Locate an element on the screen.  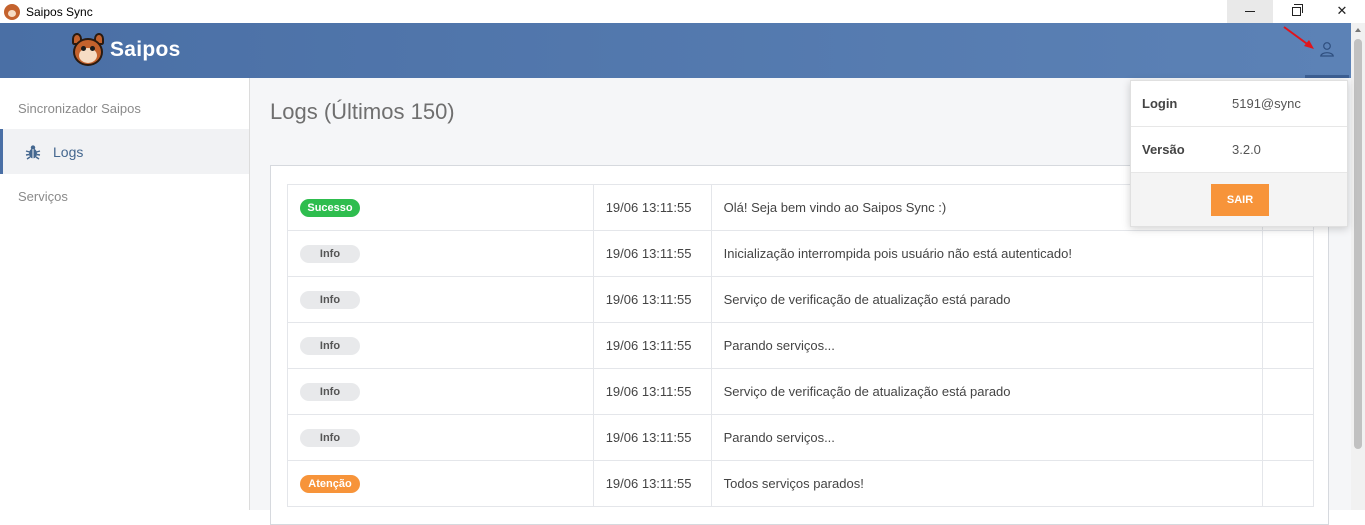
brand-logo: Saipos is located at coordinates (125, 50).